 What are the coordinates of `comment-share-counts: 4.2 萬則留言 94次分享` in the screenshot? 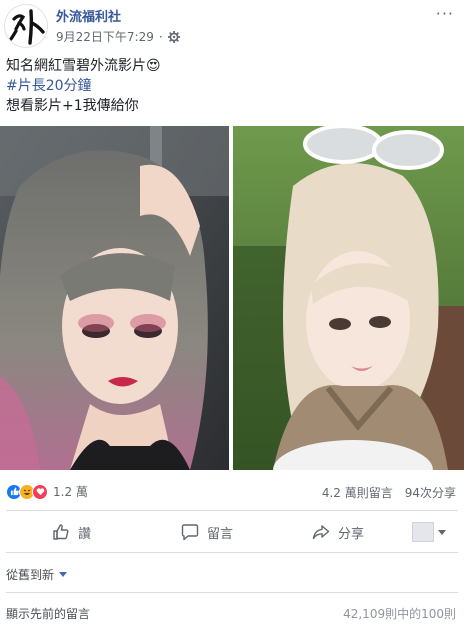 It's located at (389, 492).